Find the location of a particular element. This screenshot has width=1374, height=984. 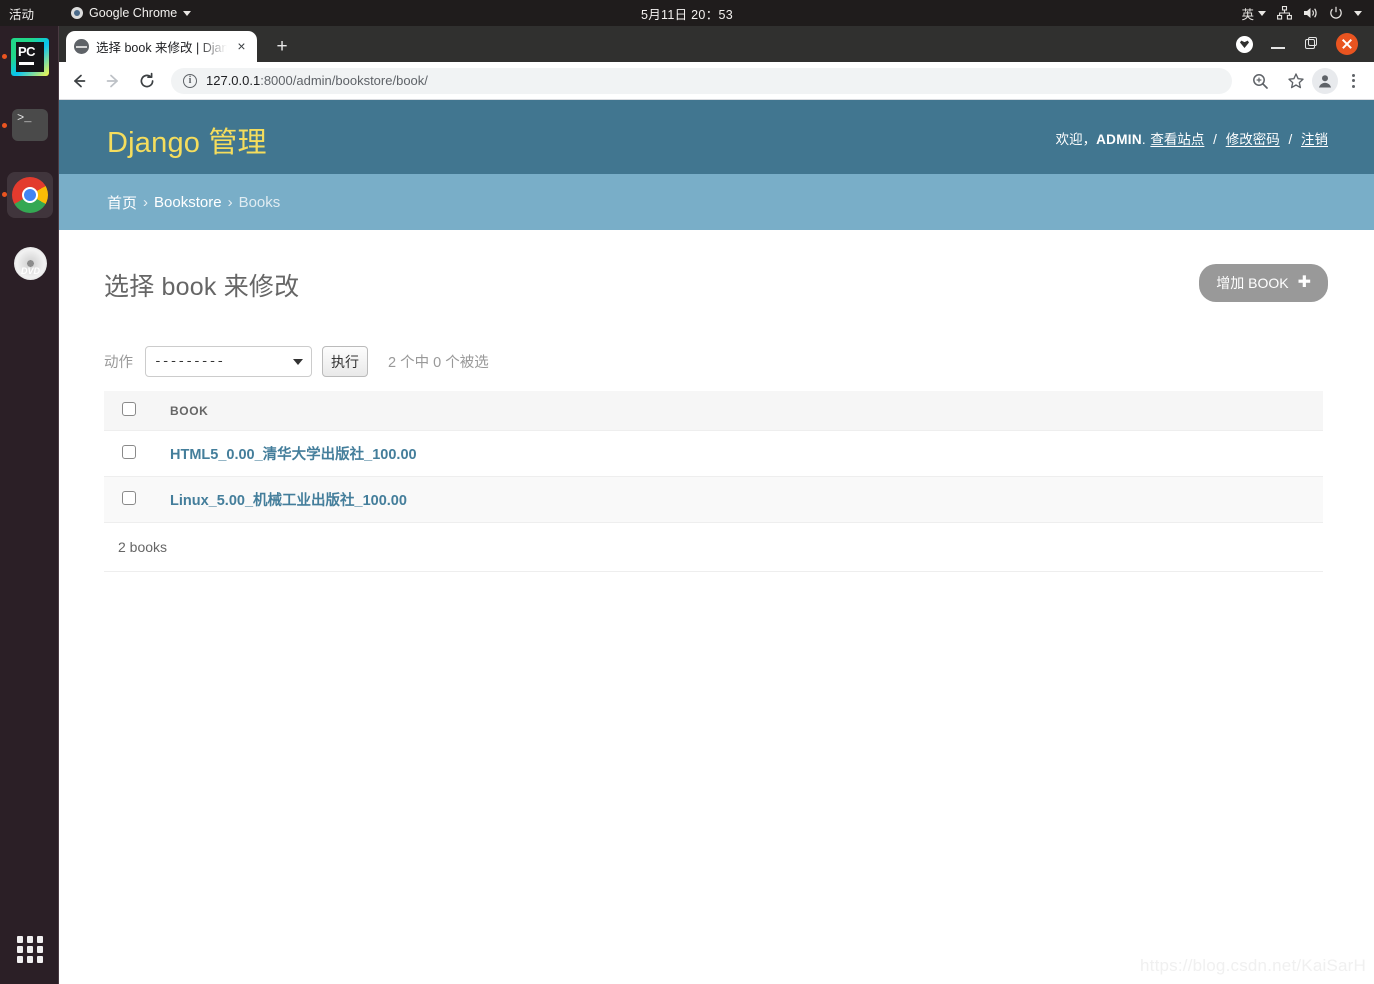

column-header-book: BOOK is located at coordinates (746, 411).